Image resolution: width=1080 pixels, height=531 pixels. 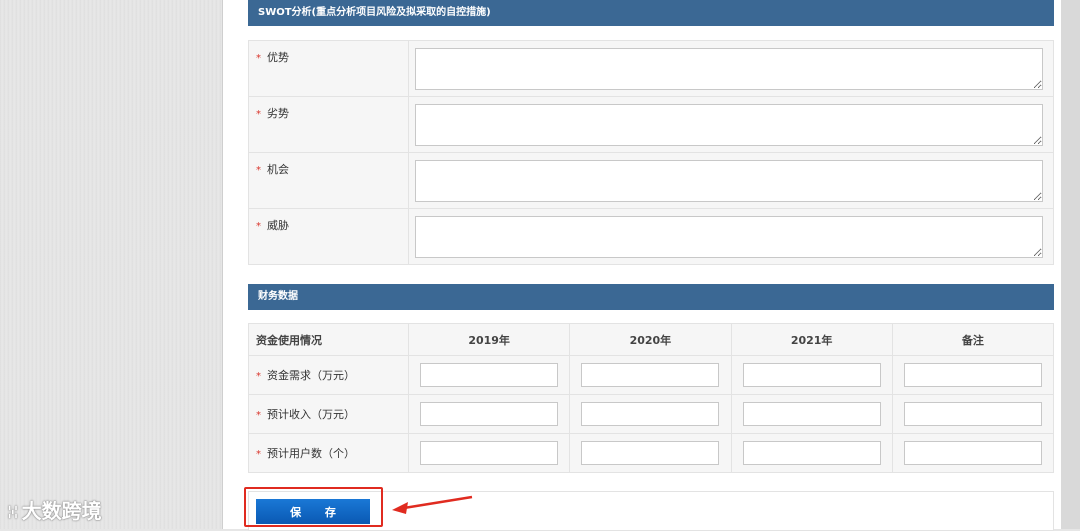 I want to click on watermark-logo-icon: ꔘ, so click(x=13, y=512).